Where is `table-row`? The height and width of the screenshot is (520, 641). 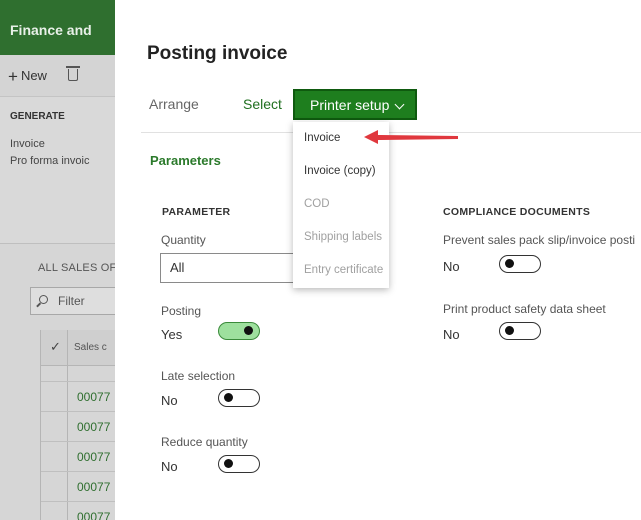
table-row is located at coordinates (78, 374).